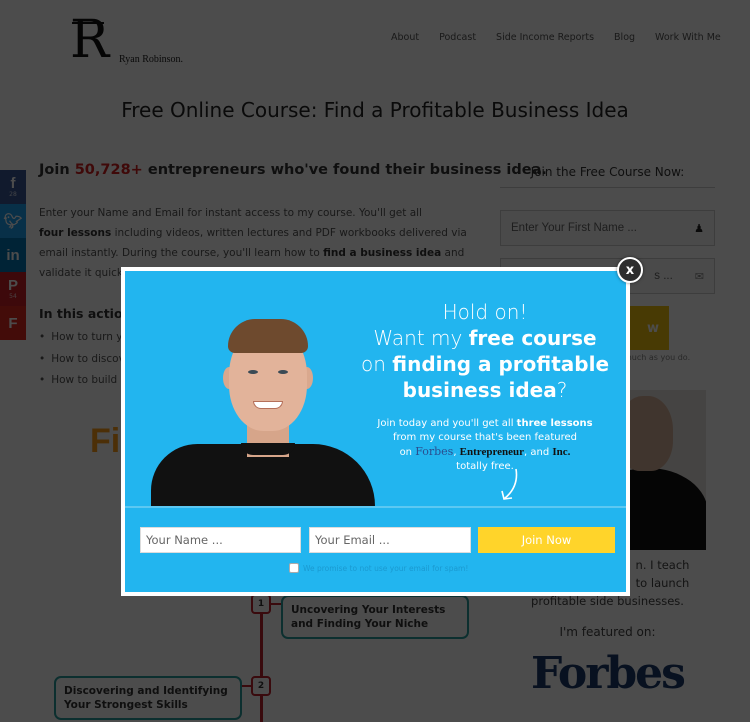 The width and height of the screenshot is (750, 722). What do you see at coordinates (268, 336) in the screenshot?
I see `portrait-hair` at bounding box center [268, 336].